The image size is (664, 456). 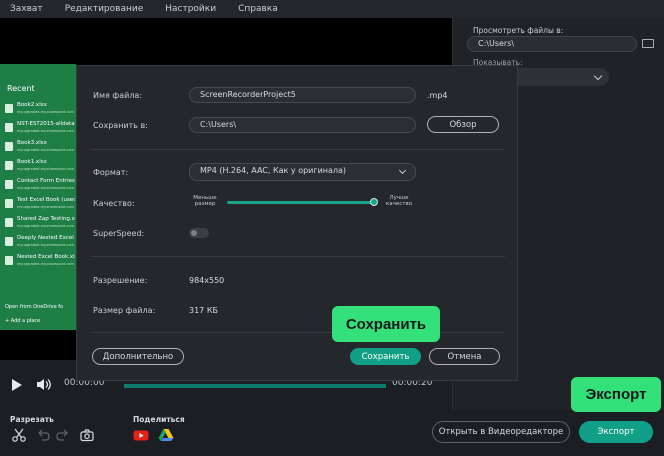 What do you see at coordinates (46, 200) in the screenshot?
I see `thumbnail-file-name: Test Excel Book (used` at bounding box center [46, 200].